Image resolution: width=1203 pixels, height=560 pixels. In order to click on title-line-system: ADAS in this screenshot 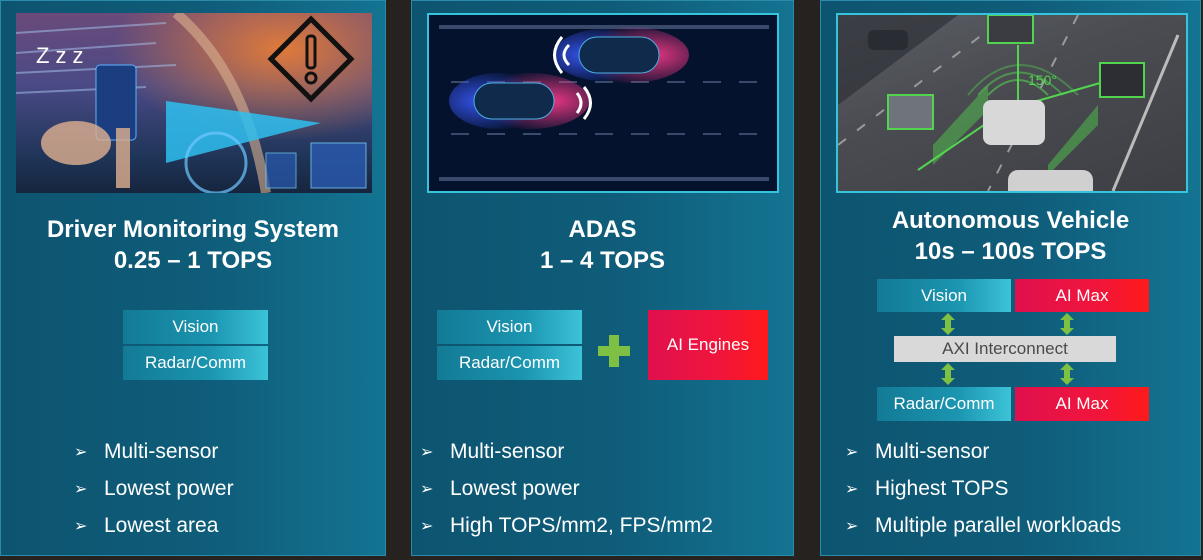, I will do `click(602, 229)`.